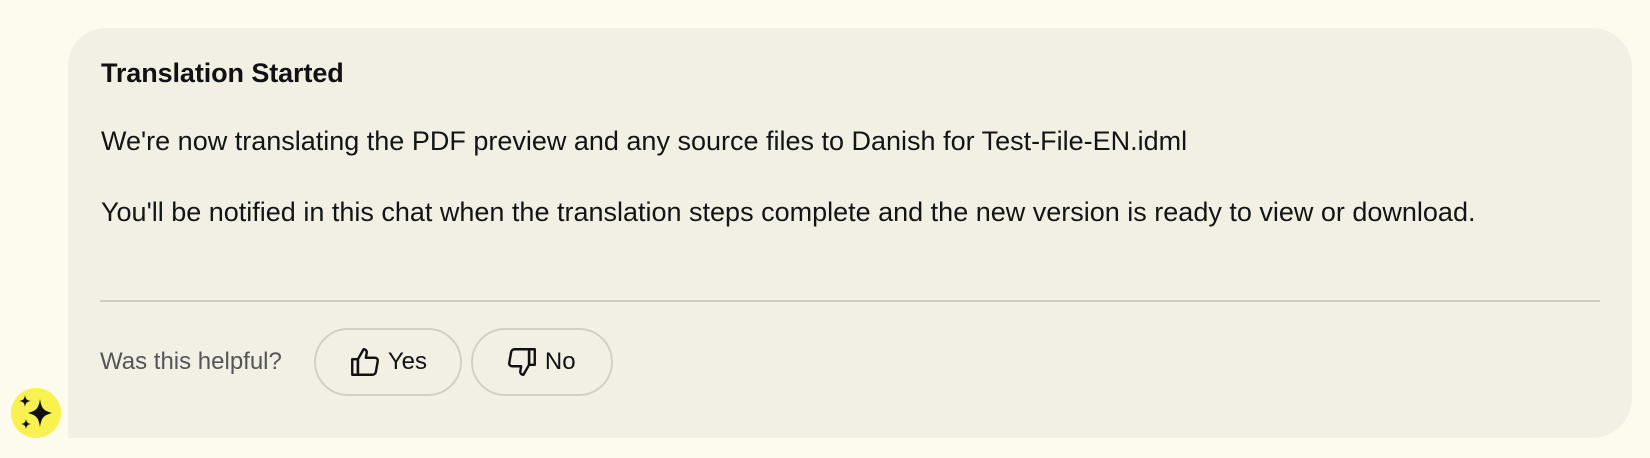  I want to click on helpful-no-button: No, so click(541, 362).